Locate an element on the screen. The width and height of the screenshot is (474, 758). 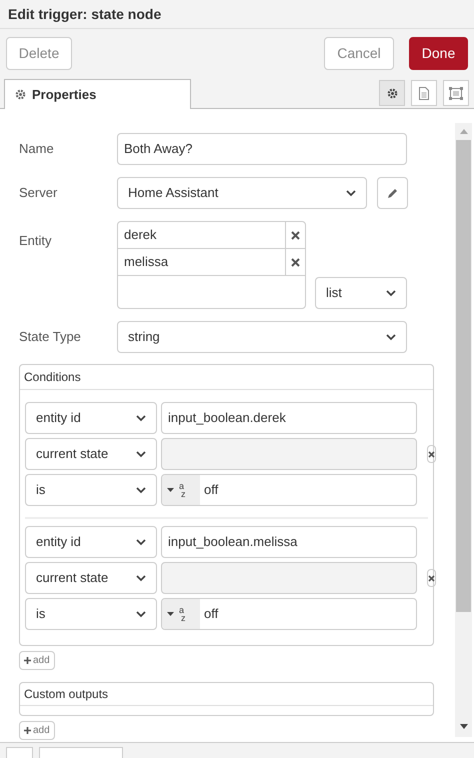
server-select: Home Assistant is located at coordinates (242, 193).